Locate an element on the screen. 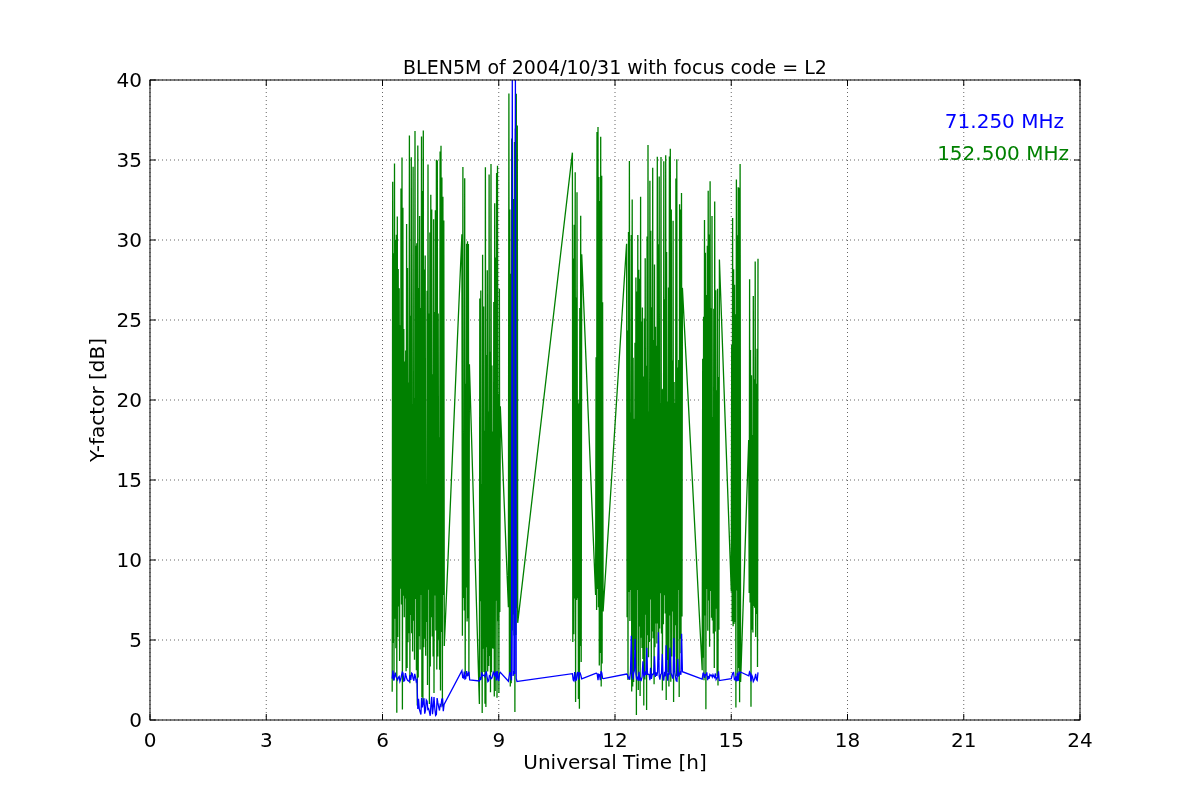 This screenshot has height=800, width=1200. y-tick-label: 0 is located at coordinates (135, 720).